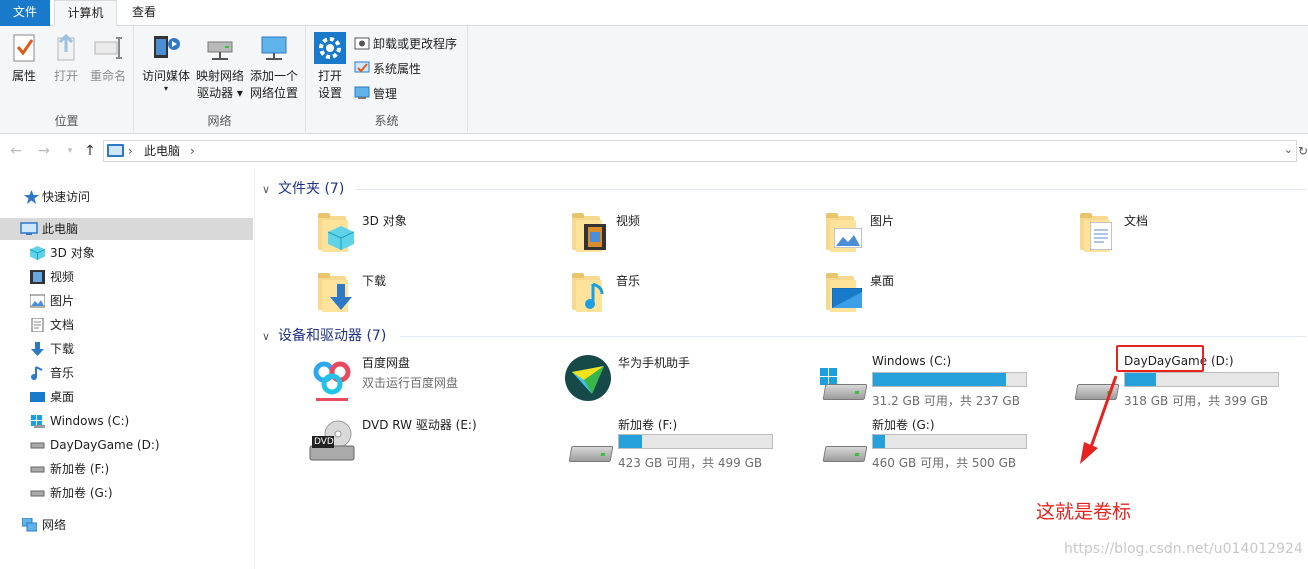 This screenshot has height=569, width=1308. Describe the element at coordinates (842, 291) in the screenshot. I see `folder-desktop-icon` at that location.